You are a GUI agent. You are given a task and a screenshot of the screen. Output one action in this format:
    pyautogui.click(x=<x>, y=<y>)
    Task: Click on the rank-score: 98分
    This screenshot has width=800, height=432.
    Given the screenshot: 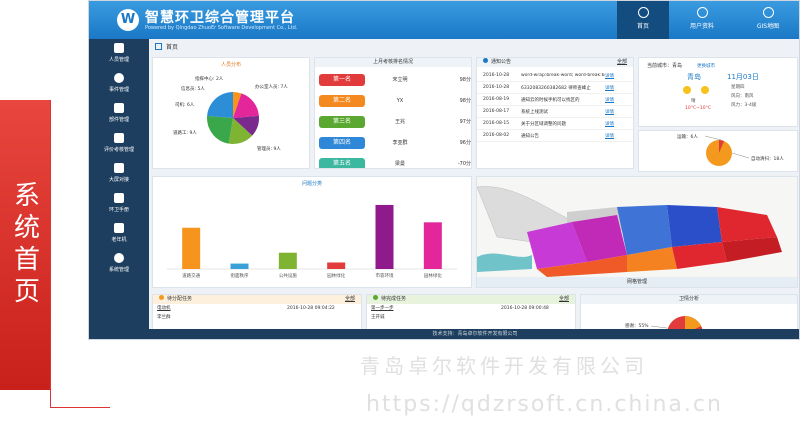 What is the action you would take?
    pyautogui.click(x=465, y=80)
    